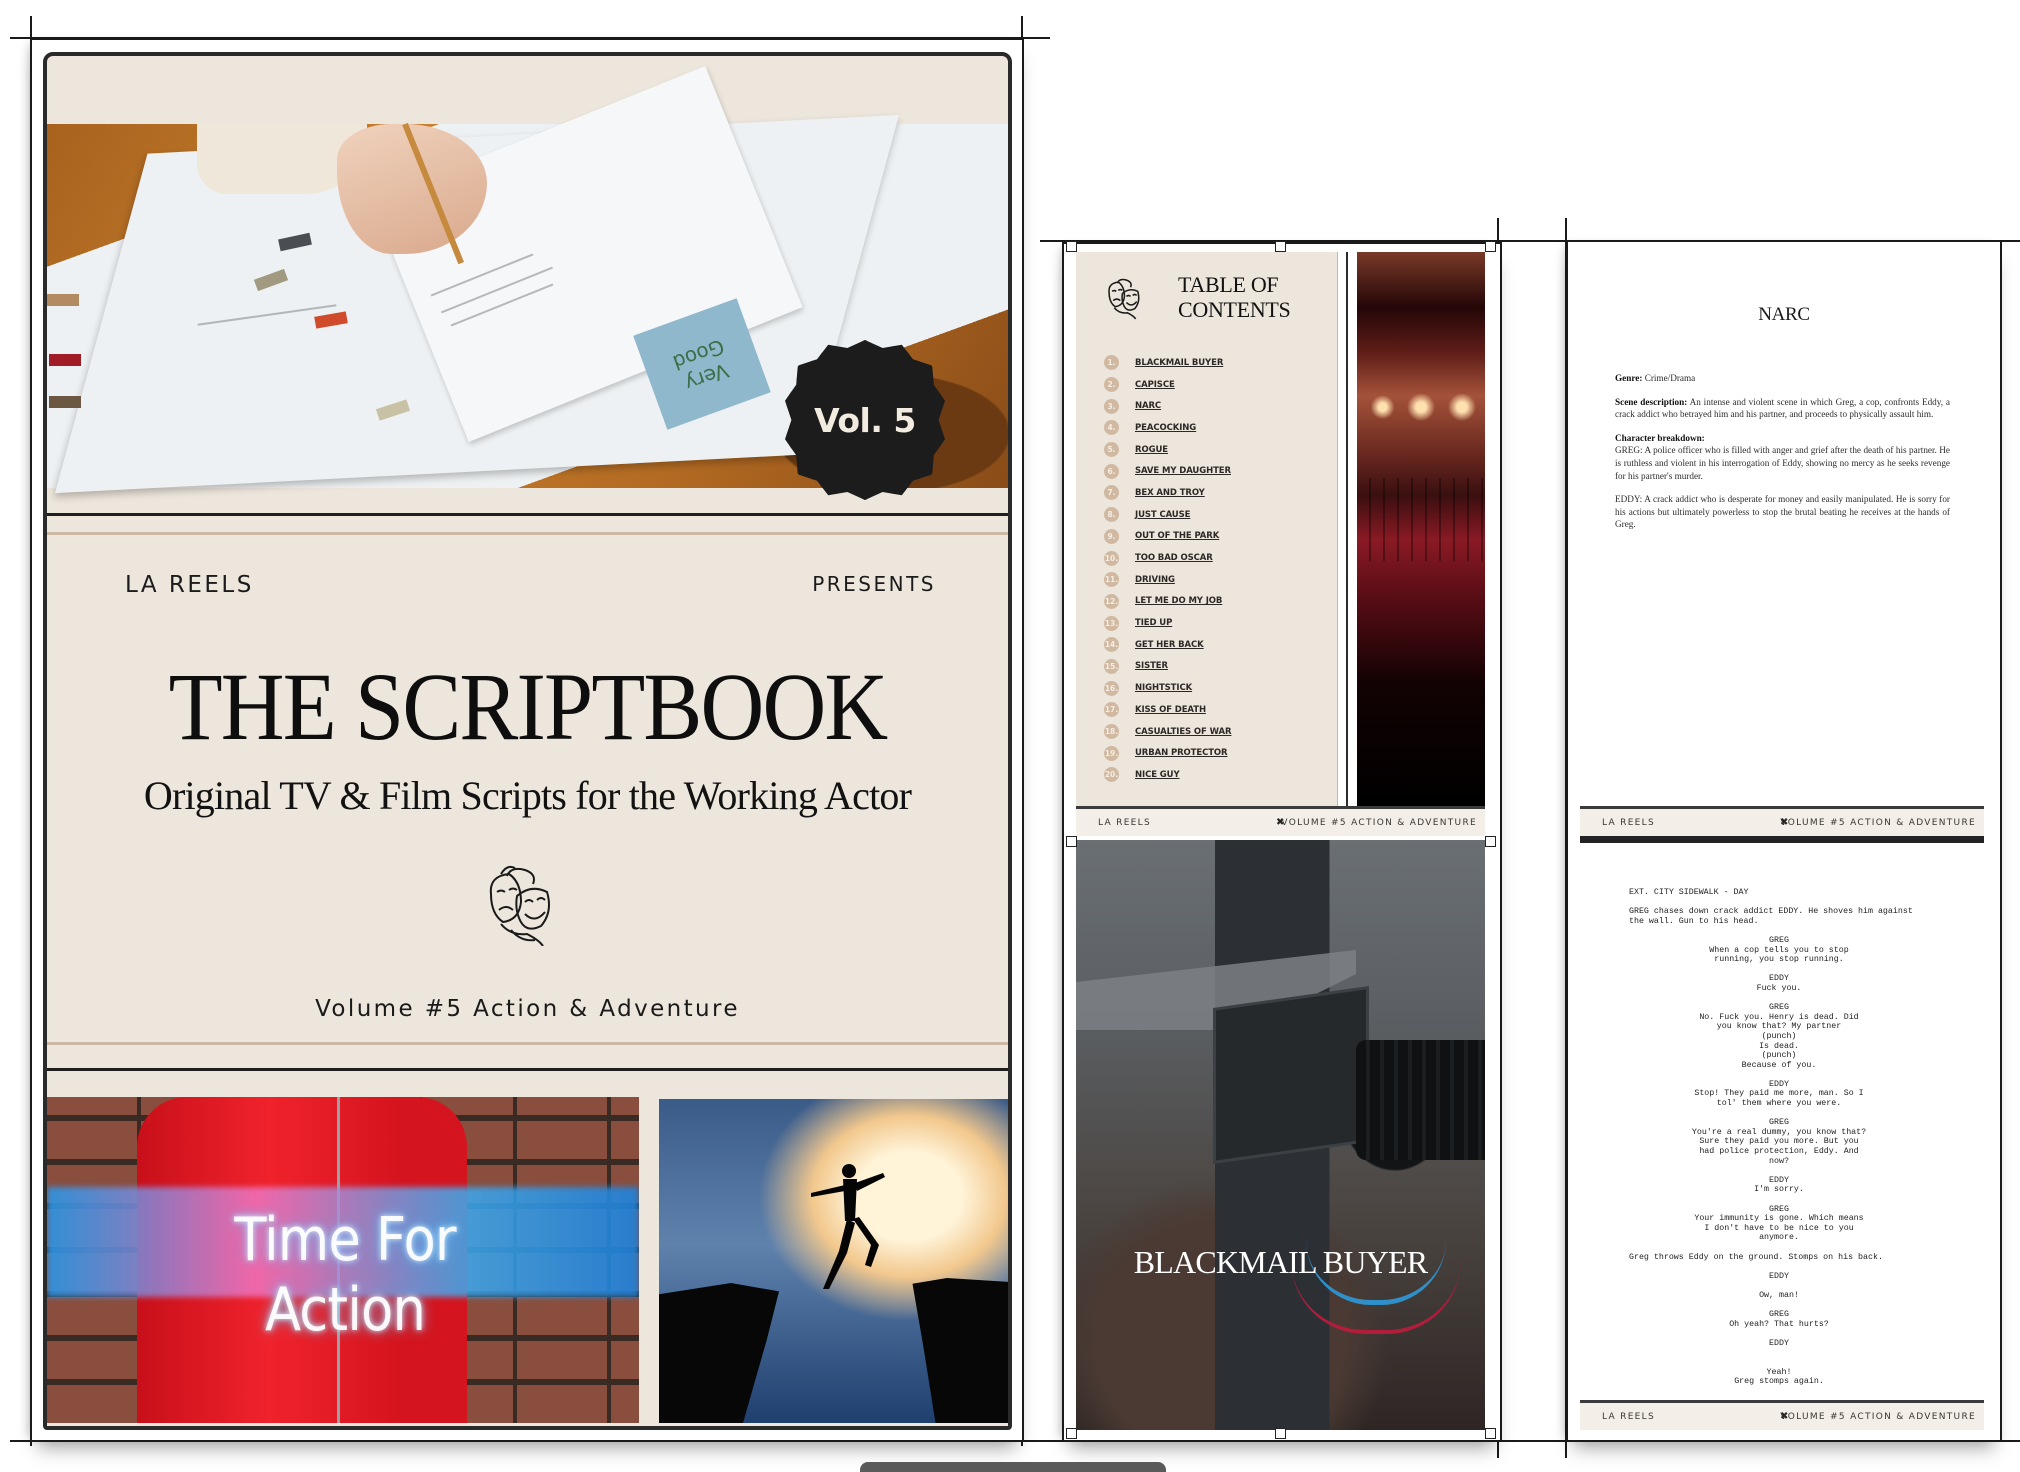  Describe the element at coordinates (1162, 515) in the screenshot. I see `toc-link: JUST CAUSE` at that location.